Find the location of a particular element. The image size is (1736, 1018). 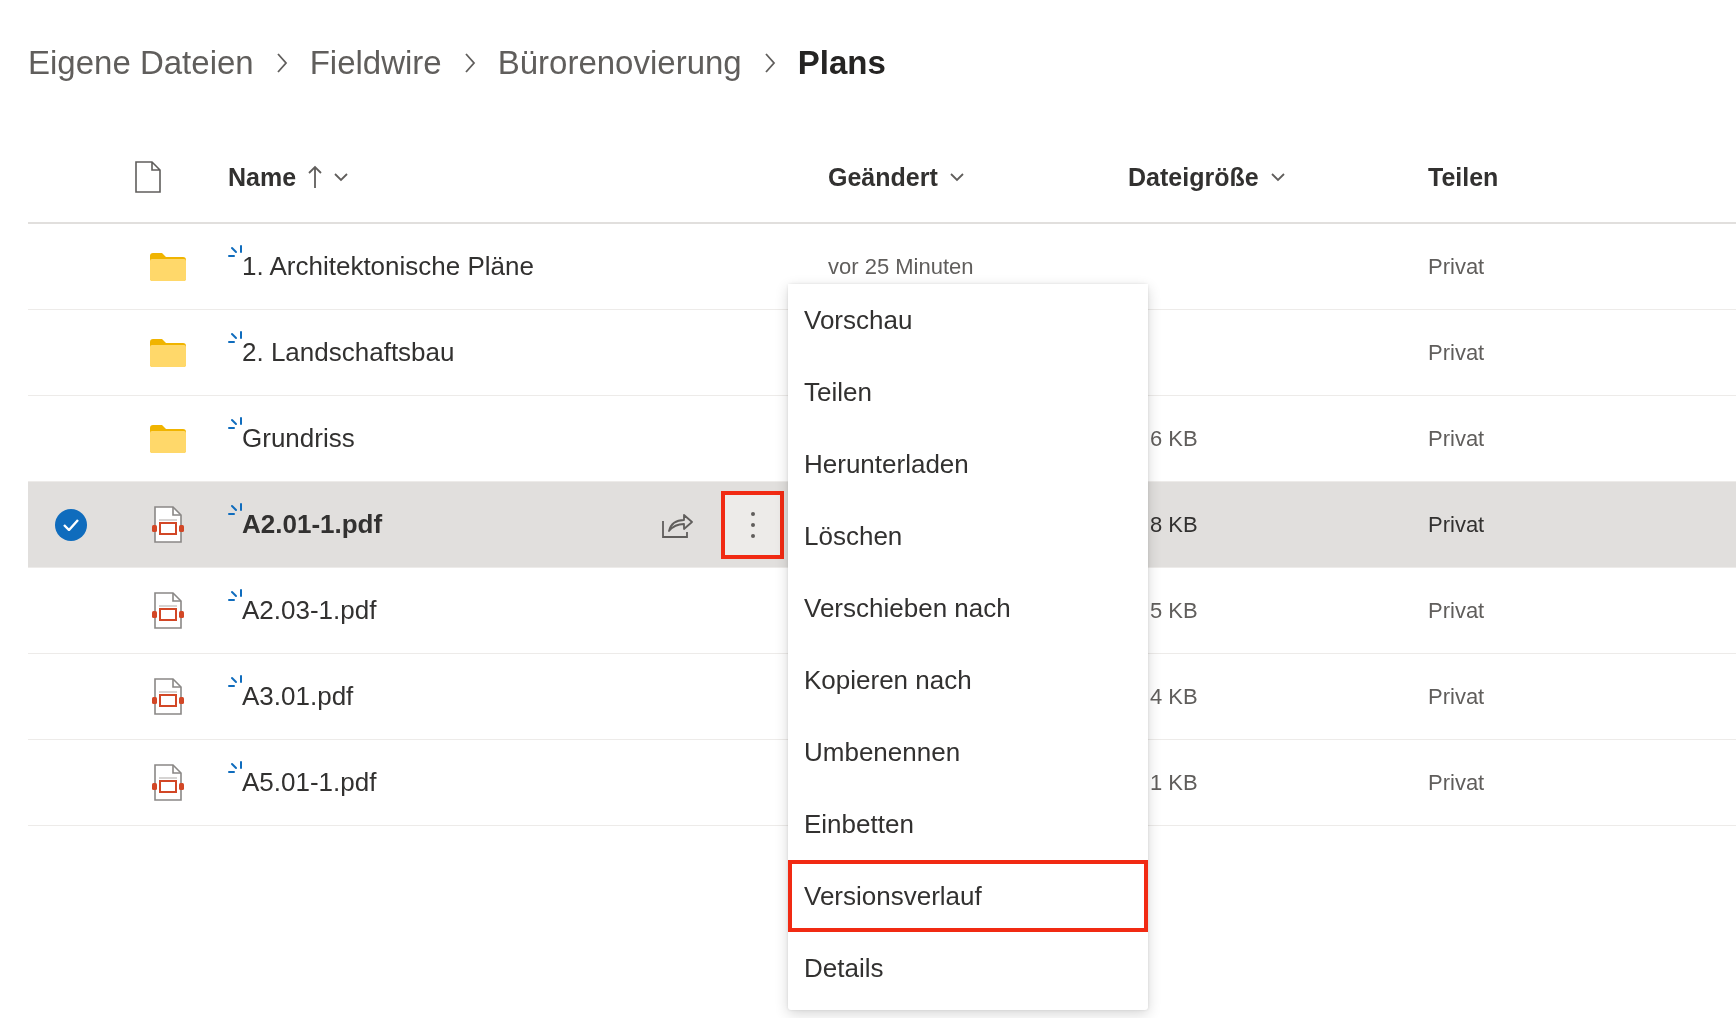

file-size: 6 KB is located at coordinates (1174, 438).